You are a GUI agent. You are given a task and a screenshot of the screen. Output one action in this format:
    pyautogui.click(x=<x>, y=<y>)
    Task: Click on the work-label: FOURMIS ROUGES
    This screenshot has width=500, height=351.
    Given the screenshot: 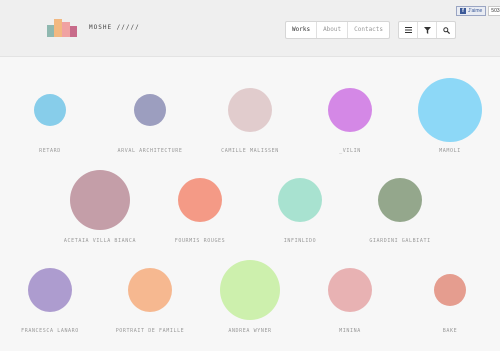 What is the action you would take?
    pyautogui.click(x=200, y=241)
    